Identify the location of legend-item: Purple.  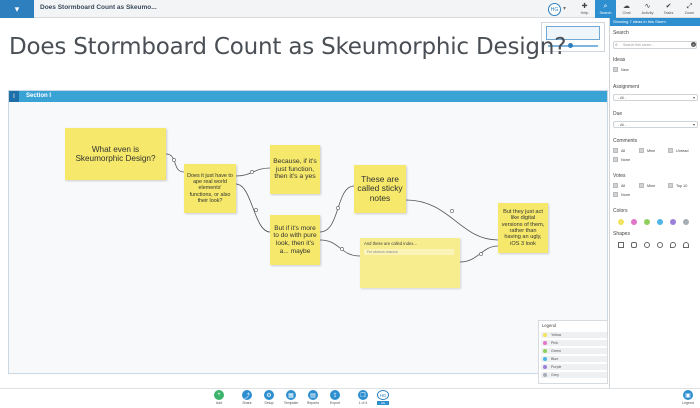
(574, 367).